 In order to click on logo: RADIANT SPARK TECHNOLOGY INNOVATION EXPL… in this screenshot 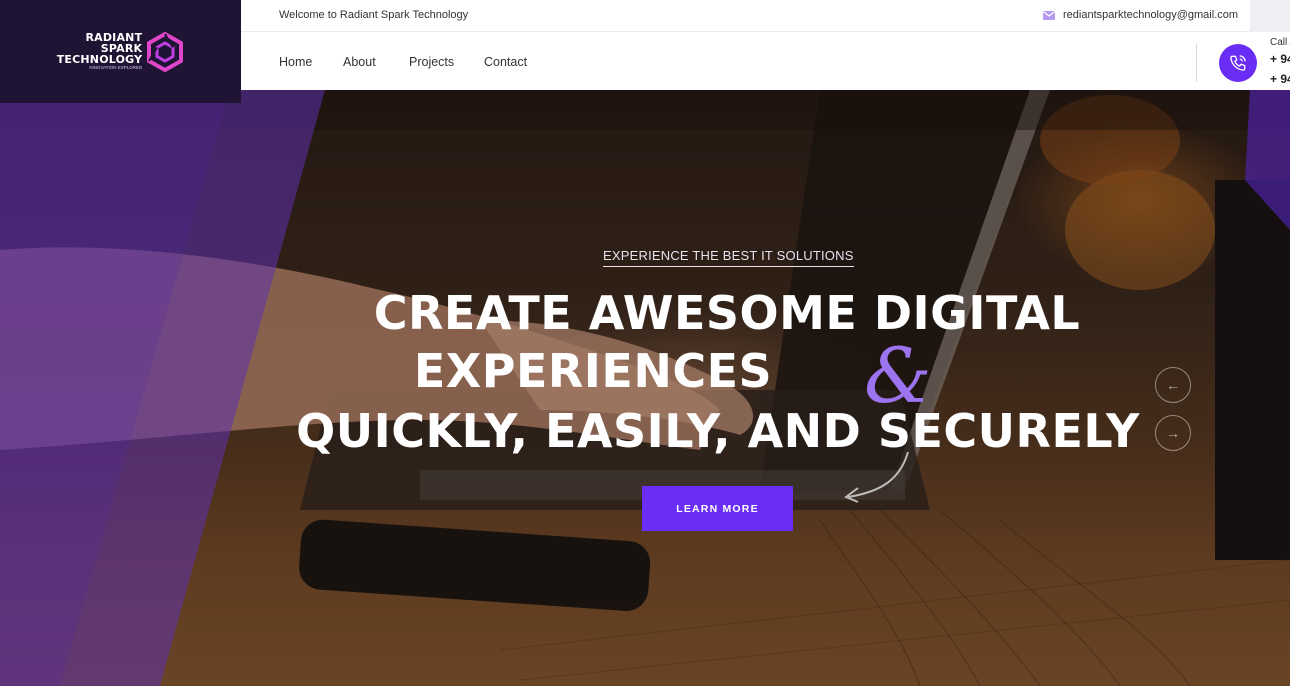, I will do `click(120, 51)`.